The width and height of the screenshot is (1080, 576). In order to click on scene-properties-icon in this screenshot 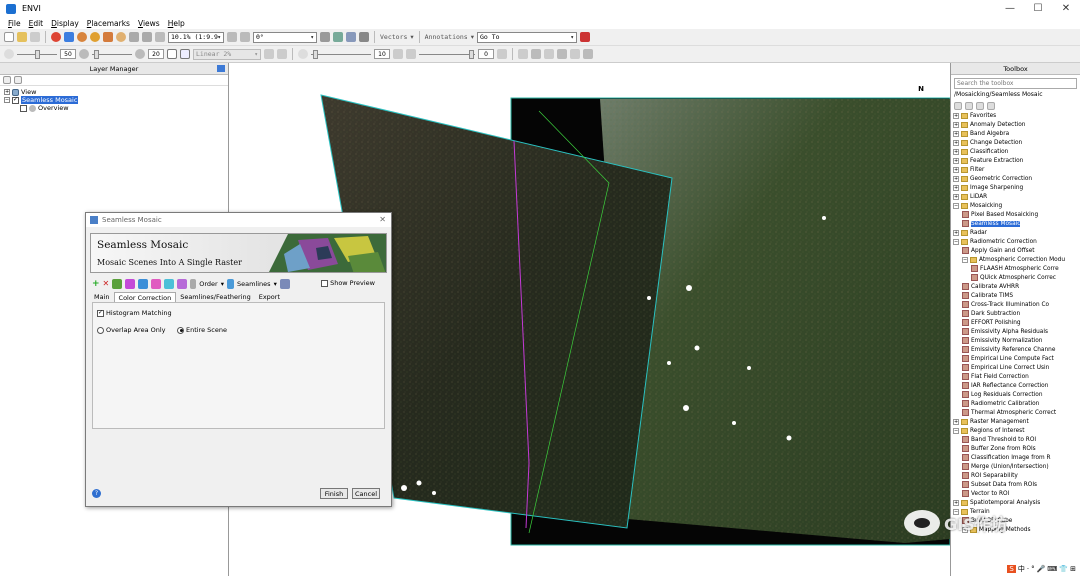, I will do `click(182, 283)`.